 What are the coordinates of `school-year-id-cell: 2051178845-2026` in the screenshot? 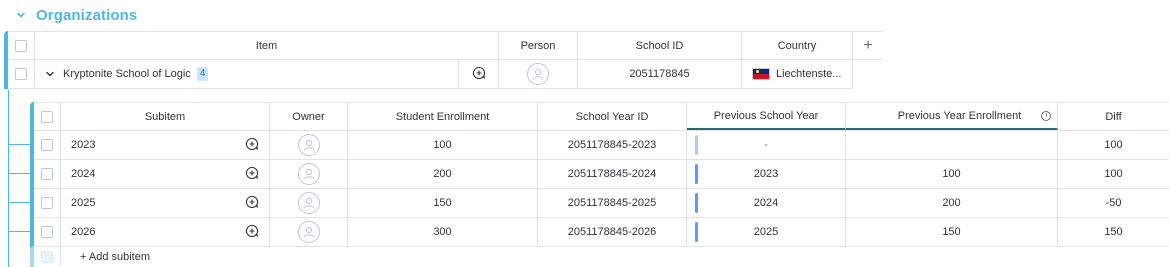 It's located at (612, 232).